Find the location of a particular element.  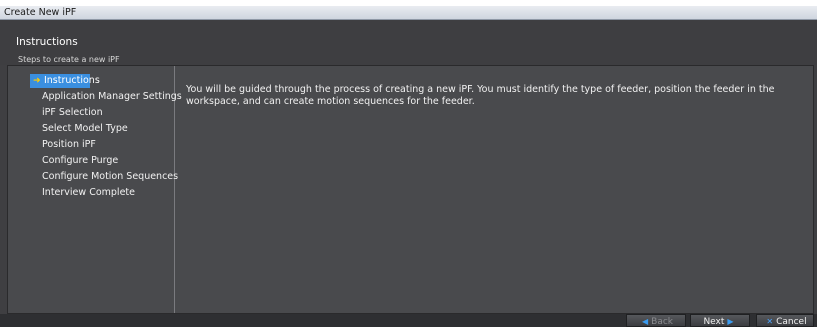

step-label: iPF Selection is located at coordinates (72, 112).